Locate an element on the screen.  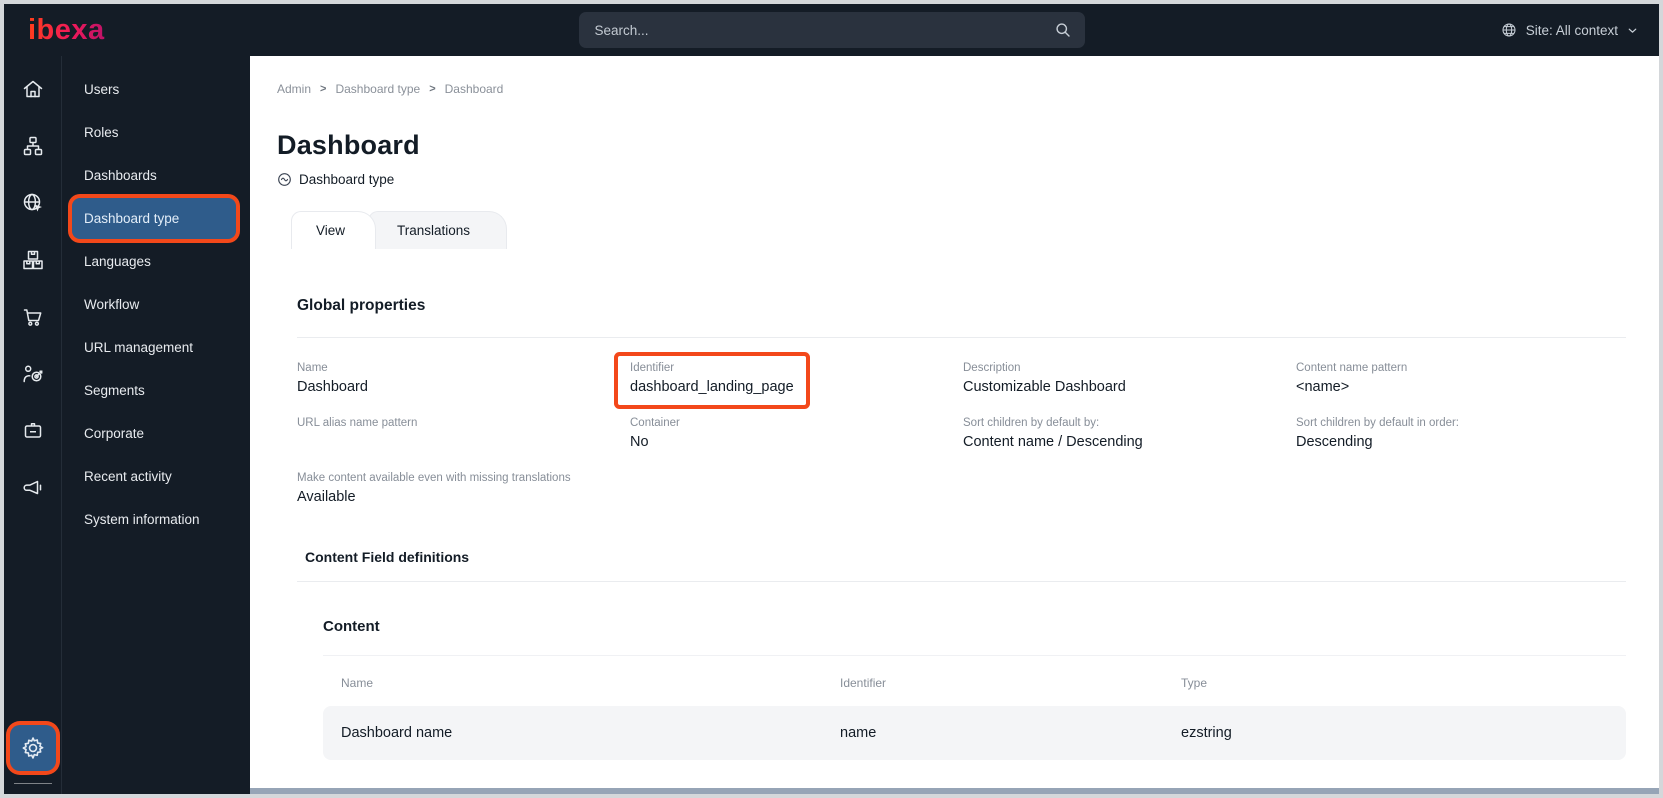
cell-field-identifier: name is located at coordinates (858, 733).